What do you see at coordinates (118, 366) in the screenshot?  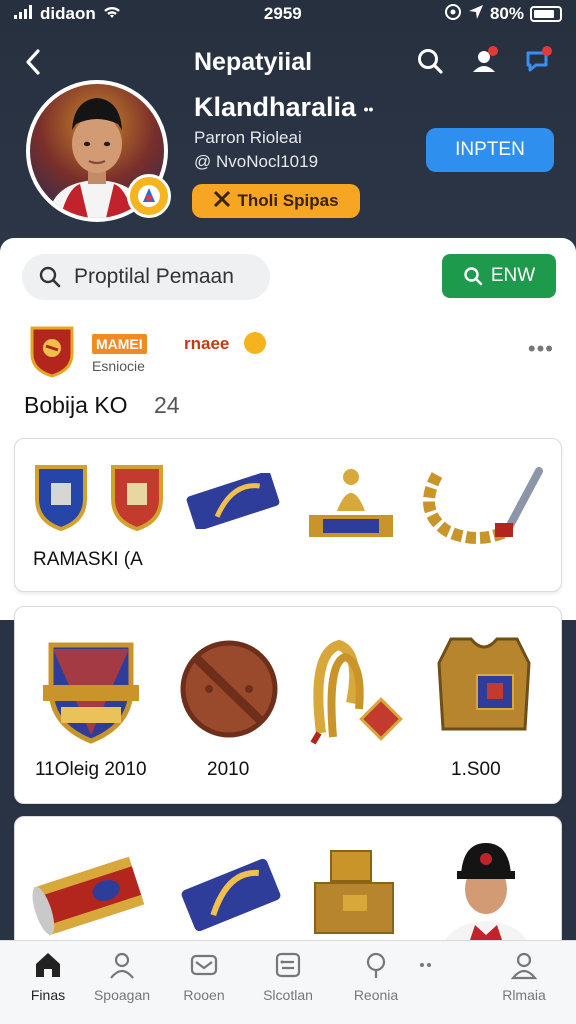 I see `post-meta: Esniocie` at bounding box center [118, 366].